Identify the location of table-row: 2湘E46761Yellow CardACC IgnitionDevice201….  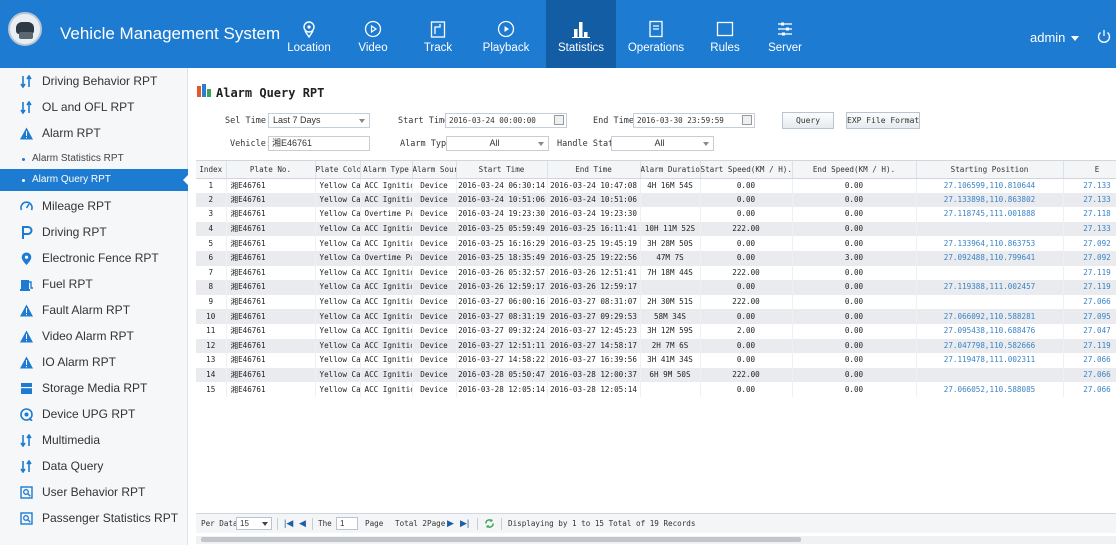
(656, 200).